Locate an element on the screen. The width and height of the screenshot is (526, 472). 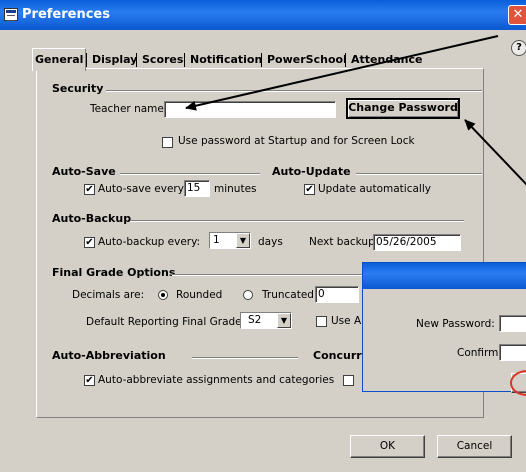
arrow-to-change-password is located at coordinates (495, 152).